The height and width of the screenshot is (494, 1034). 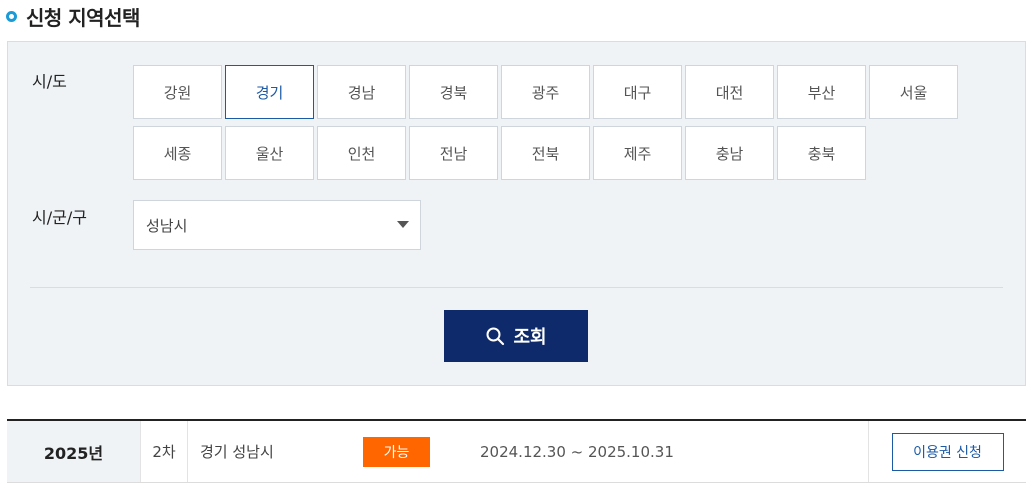 I want to click on action-cell: 이용권 신청, so click(x=947, y=451).